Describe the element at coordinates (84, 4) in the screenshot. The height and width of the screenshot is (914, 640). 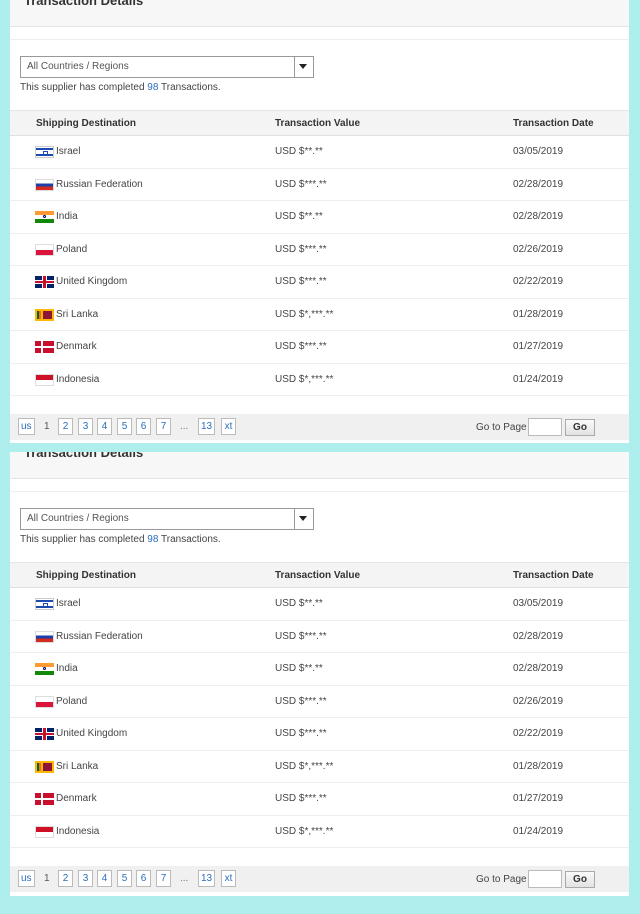
I see `panel-title: Transaction Details` at that location.